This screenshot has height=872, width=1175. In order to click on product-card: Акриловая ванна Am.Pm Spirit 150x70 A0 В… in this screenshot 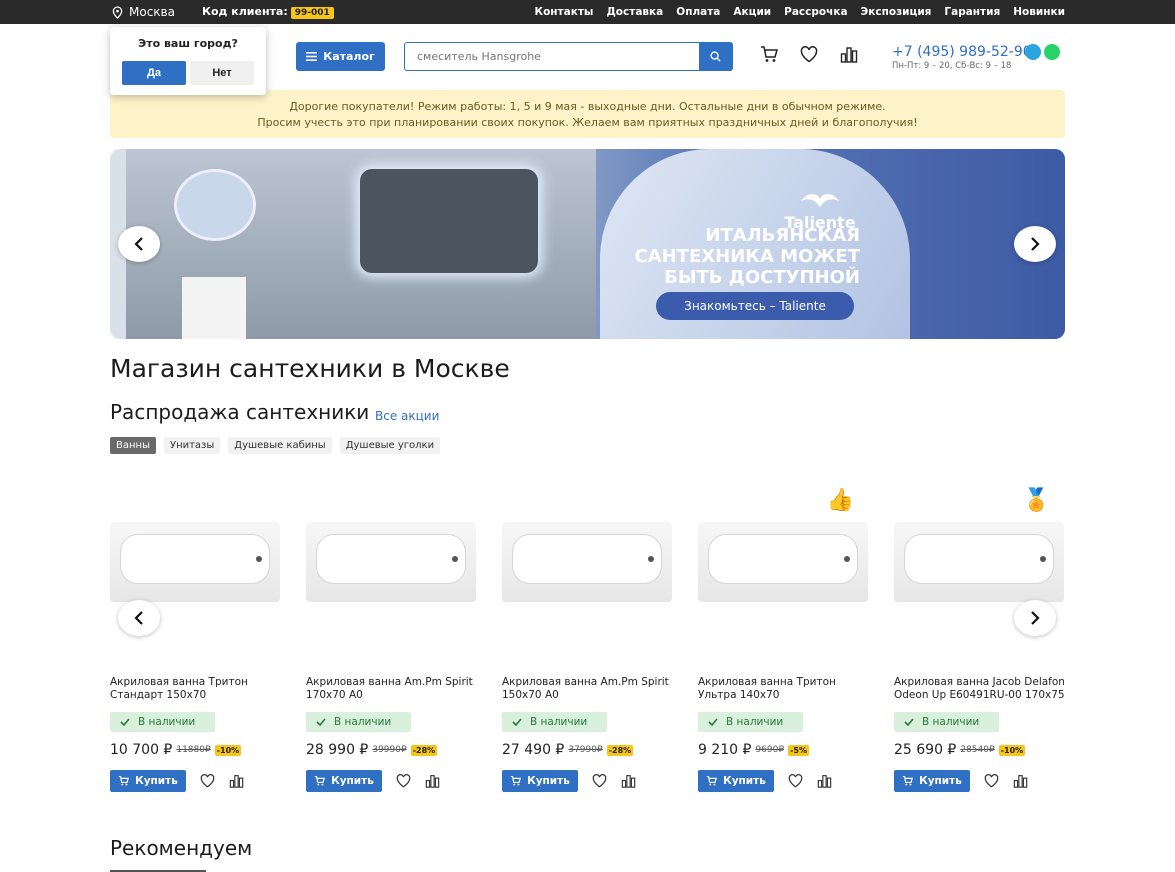, I will do `click(590, 640)`.